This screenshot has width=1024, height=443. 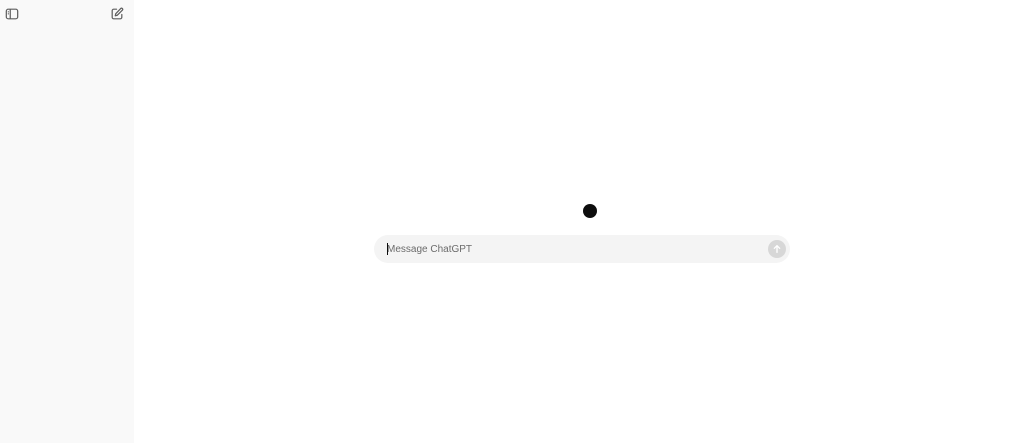 I want to click on new-chat-button, so click(x=117, y=14).